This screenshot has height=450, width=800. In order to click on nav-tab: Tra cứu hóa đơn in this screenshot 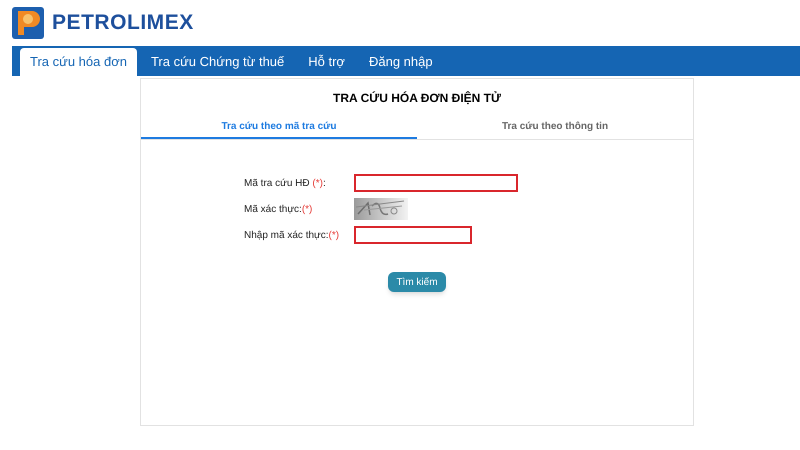, I will do `click(78, 62)`.